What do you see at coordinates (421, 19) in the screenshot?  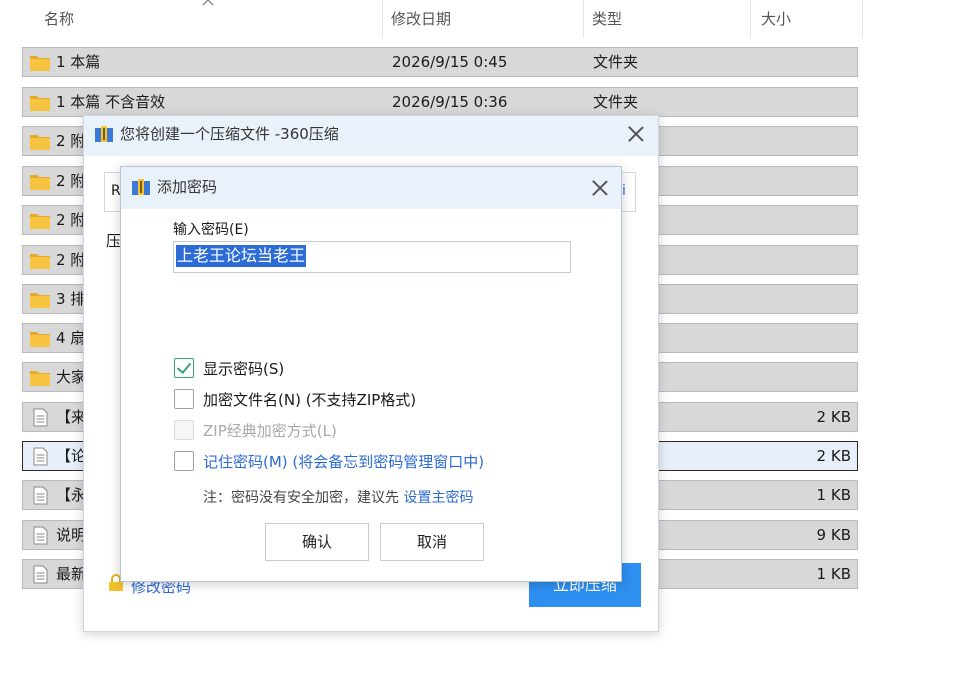 I see `column-header-date: 修改日期` at bounding box center [421, 19].